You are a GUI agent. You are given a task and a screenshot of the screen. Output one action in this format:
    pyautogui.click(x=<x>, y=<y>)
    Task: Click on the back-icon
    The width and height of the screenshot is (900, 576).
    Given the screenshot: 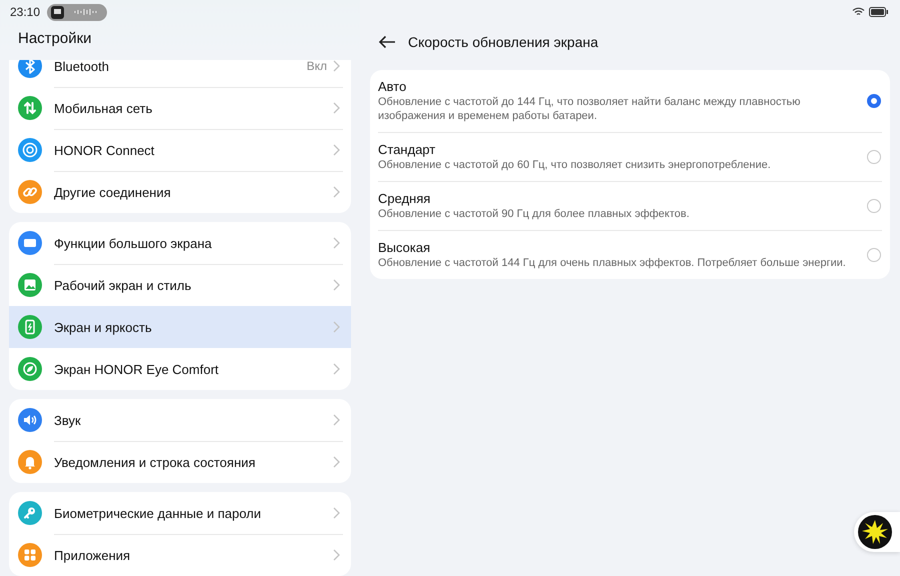 What is the action you would take?
    pyautogui.click(x=387, y=42)
    